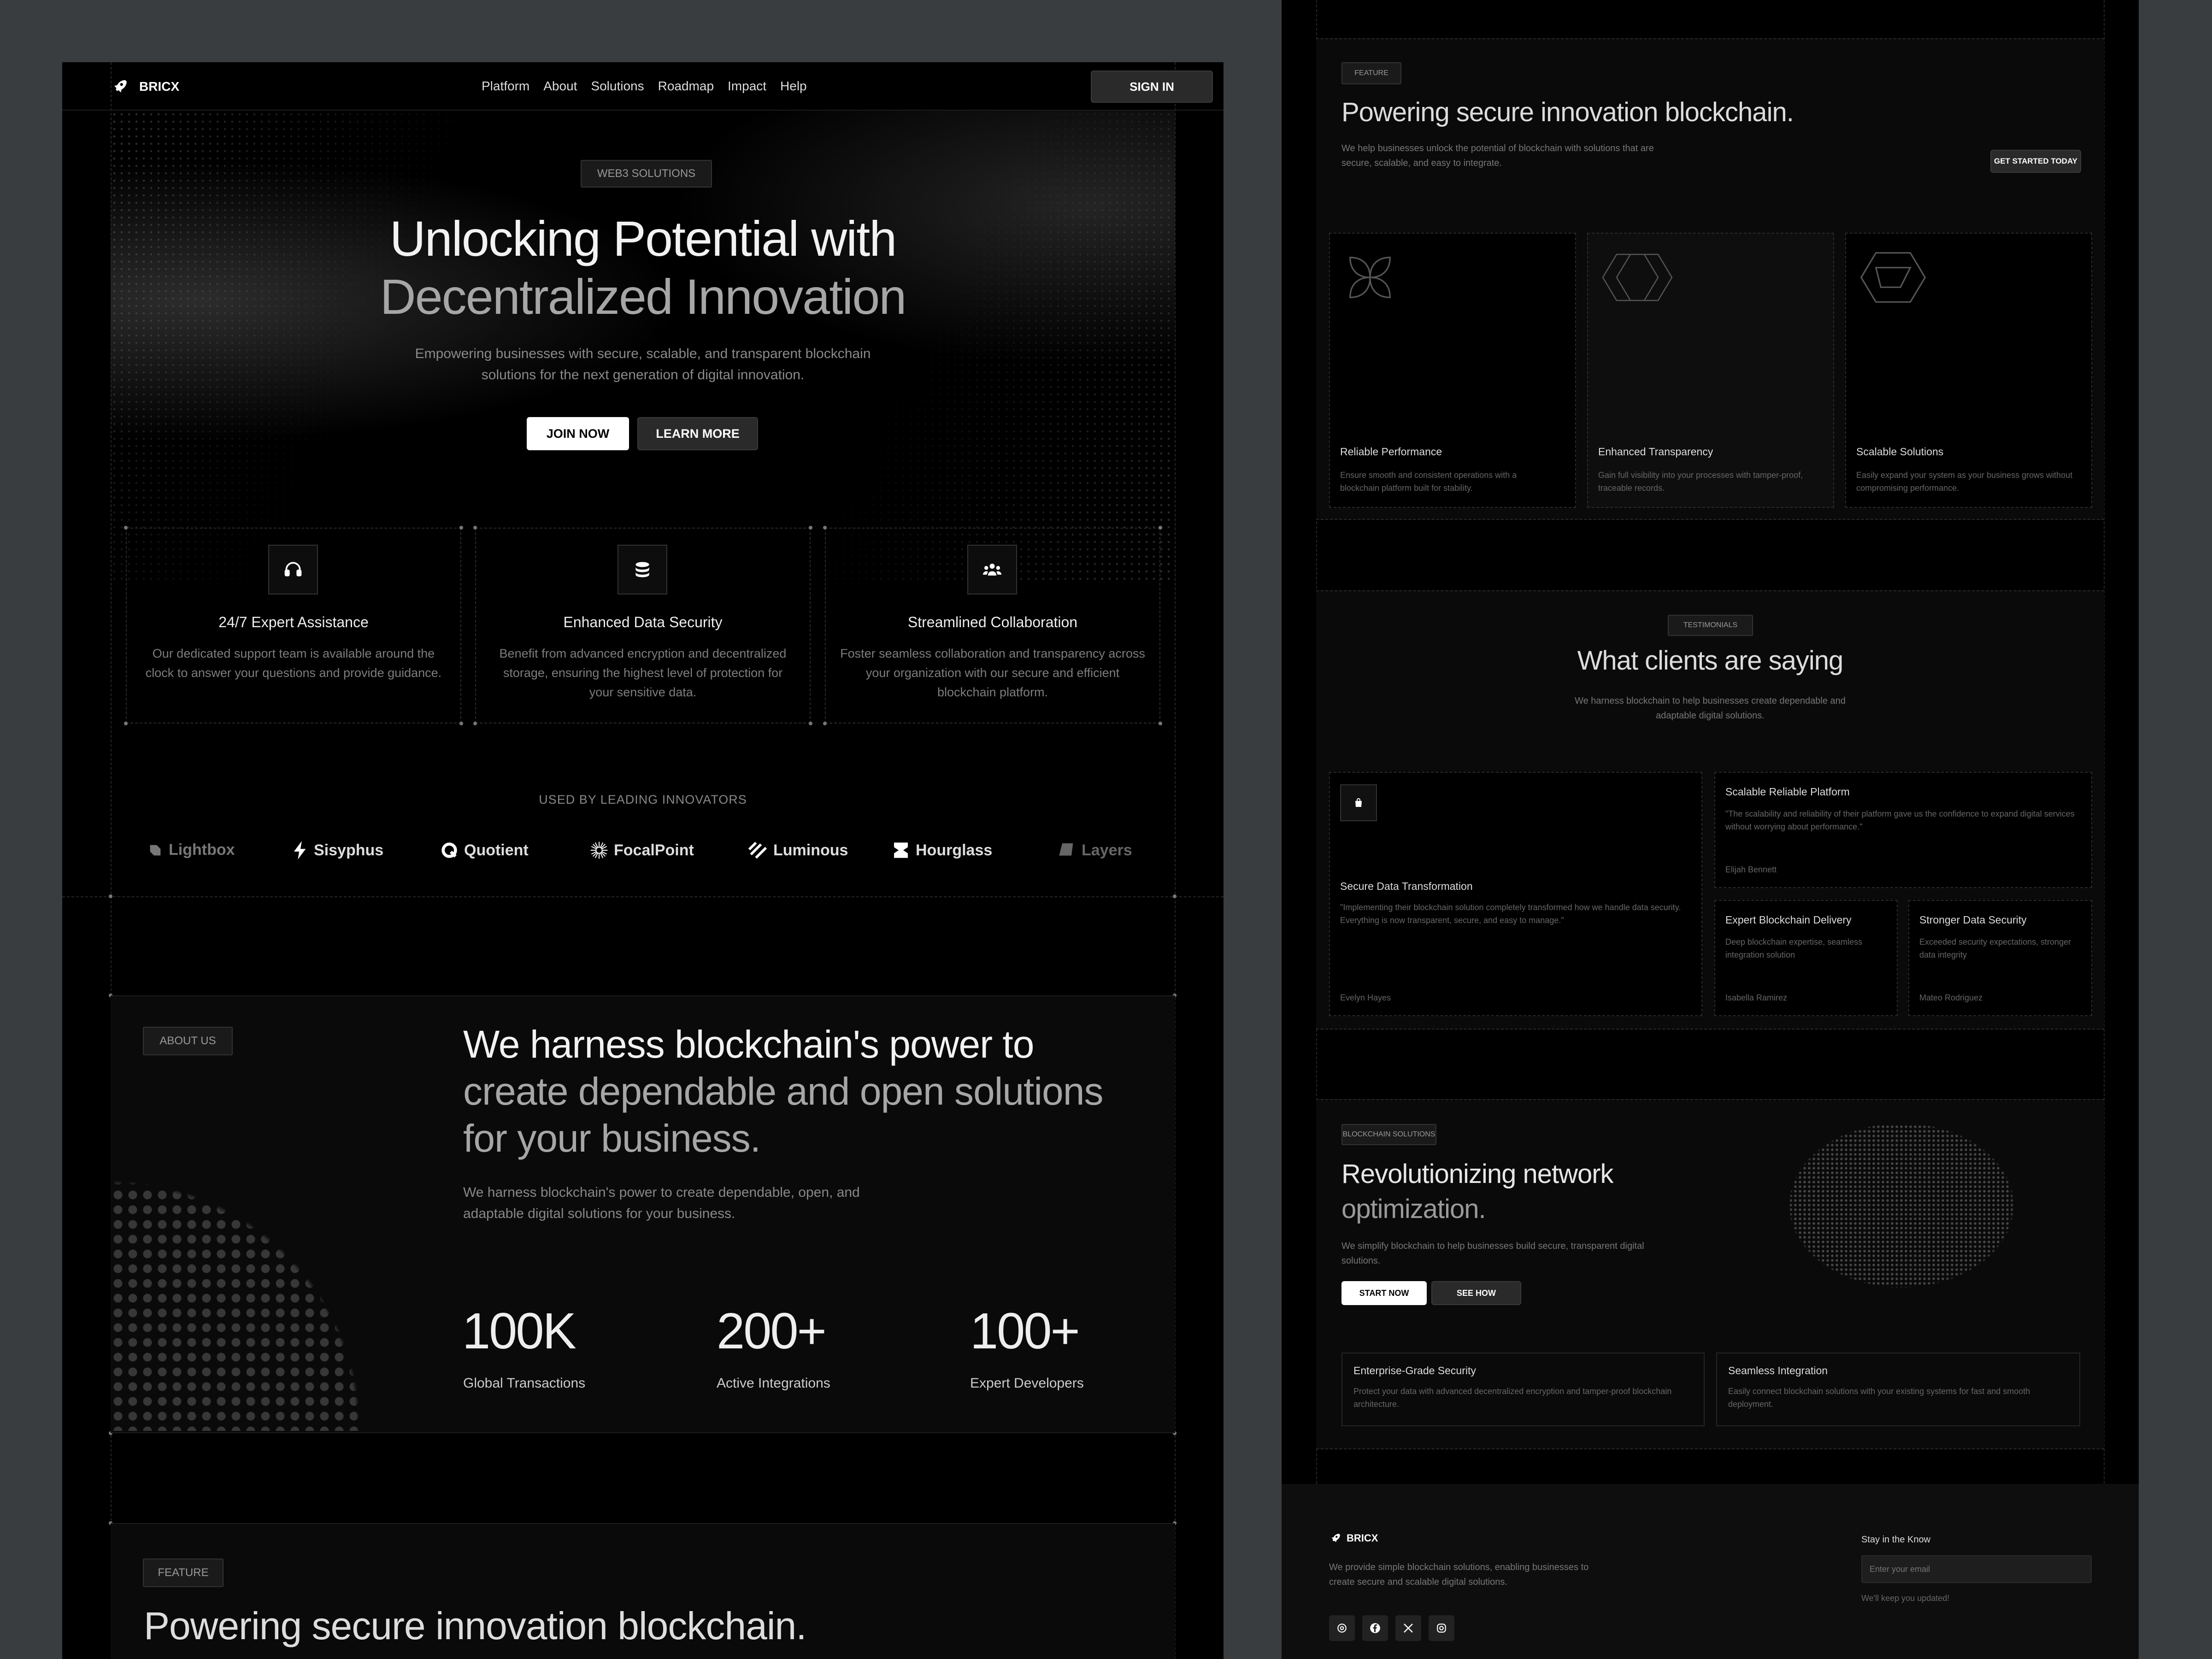 This screenshot has height=1659, width=2212. Describe the element at coordinates (697, 433) in the screenshot. I see `learn-more-button: LEARN MORE` at that location.